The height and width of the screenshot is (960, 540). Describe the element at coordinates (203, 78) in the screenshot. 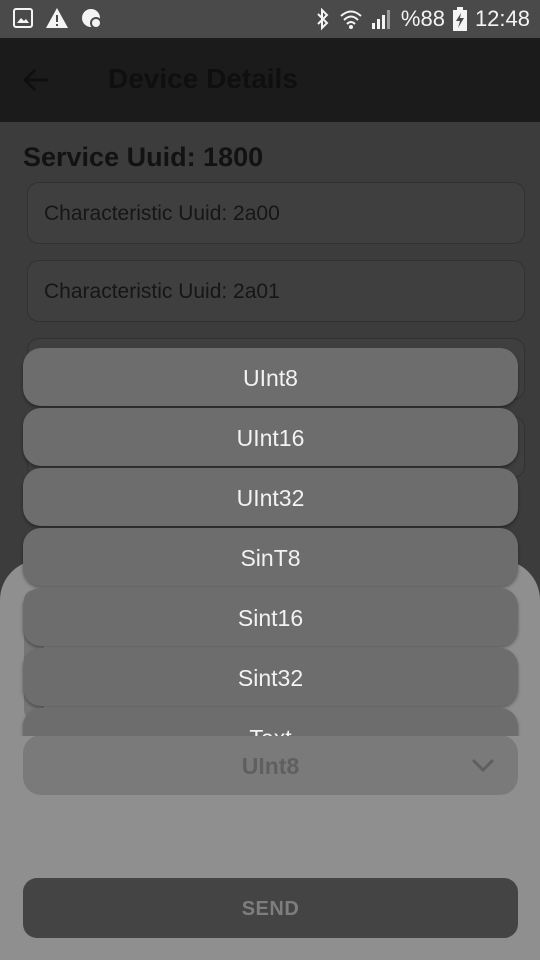

I see `page-title: Device Details` at that location.